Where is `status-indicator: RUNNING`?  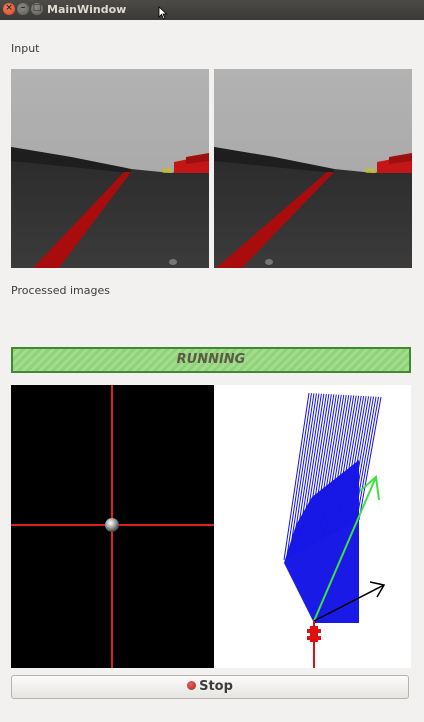
status-indicator: RUNNING is located at coordinates (211, 360).